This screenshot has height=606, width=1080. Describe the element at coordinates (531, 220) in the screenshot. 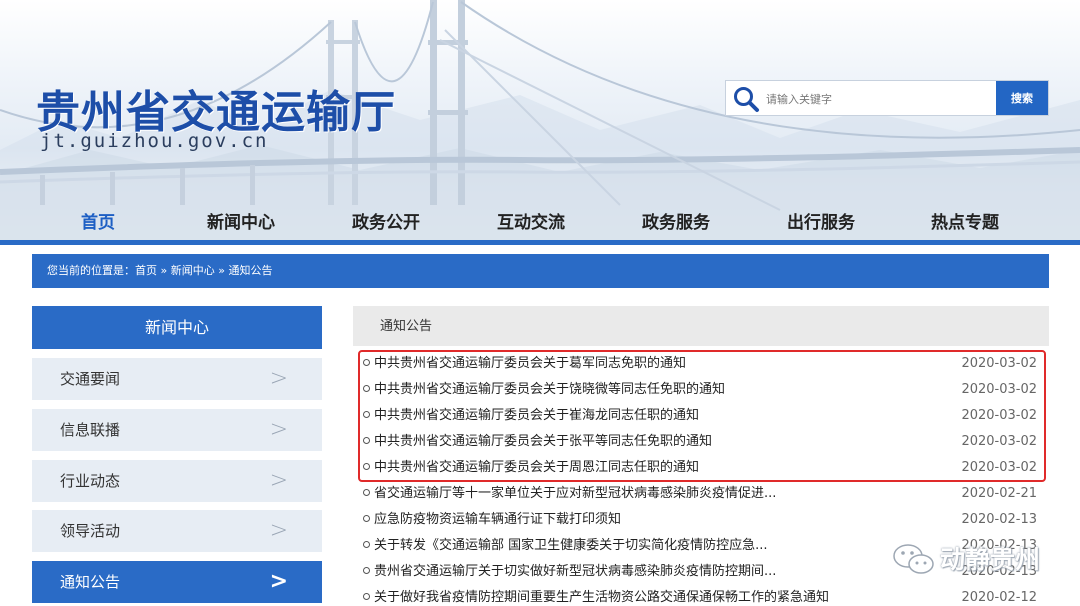

I see `nav-item-interaction: 互动交流` at that location.